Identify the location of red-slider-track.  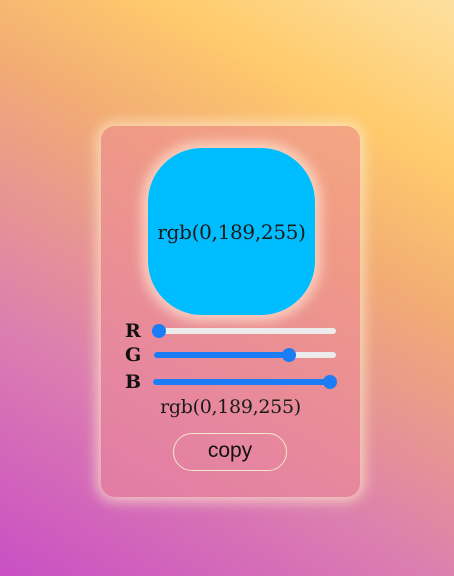
(244, 331).